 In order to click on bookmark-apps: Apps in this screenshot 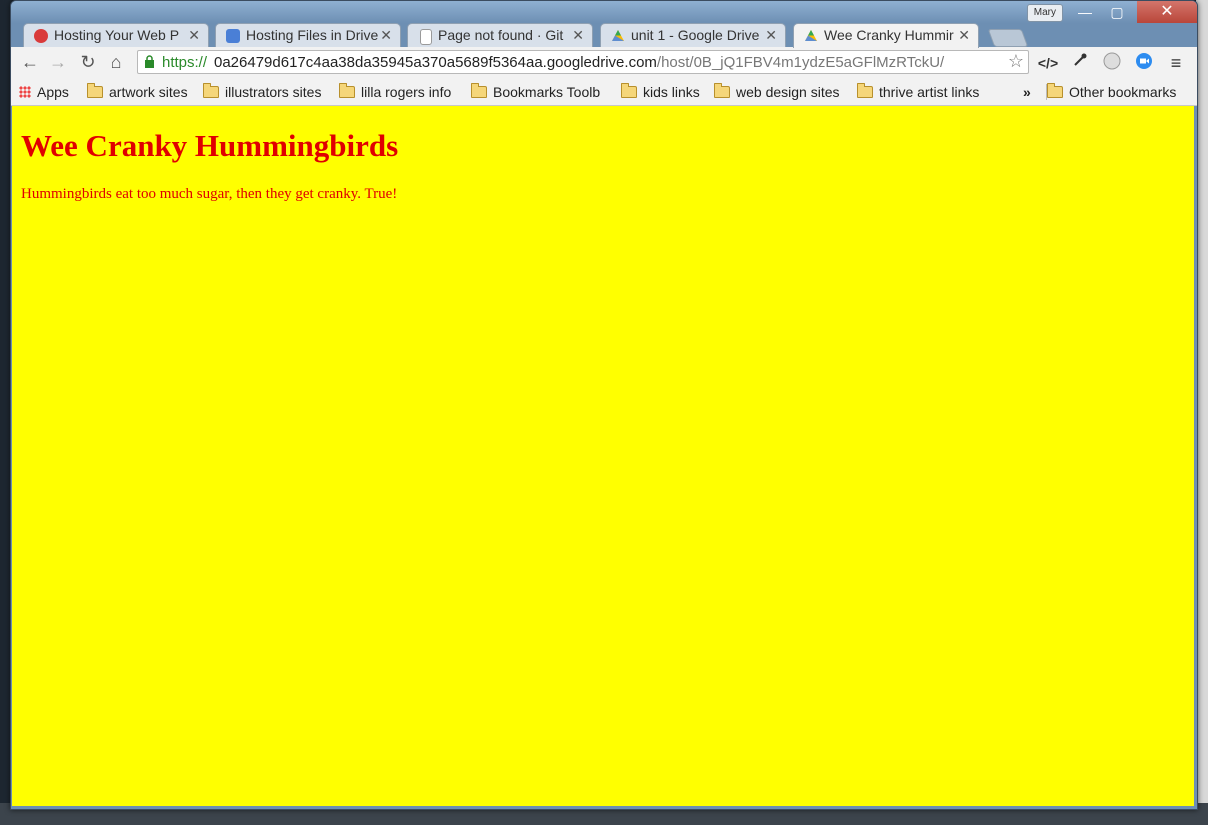, I will do `click(44, 92)`.